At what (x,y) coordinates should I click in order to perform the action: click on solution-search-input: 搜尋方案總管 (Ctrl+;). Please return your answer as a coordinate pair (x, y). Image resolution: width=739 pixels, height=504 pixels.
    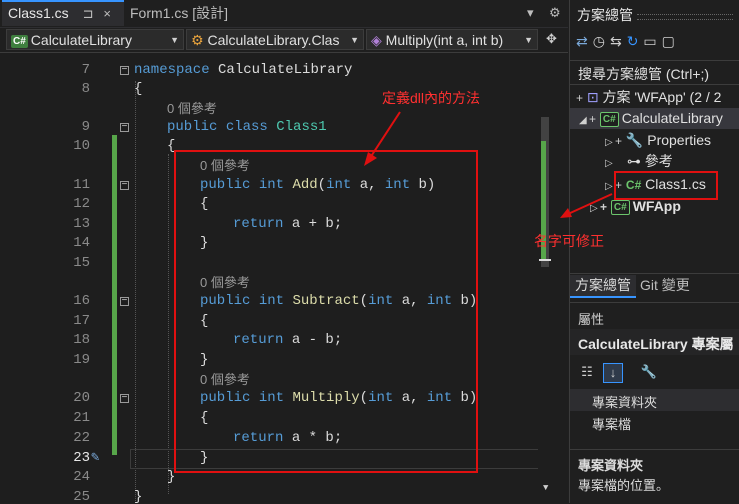
    Looking at the image, I should click on (654, 72).